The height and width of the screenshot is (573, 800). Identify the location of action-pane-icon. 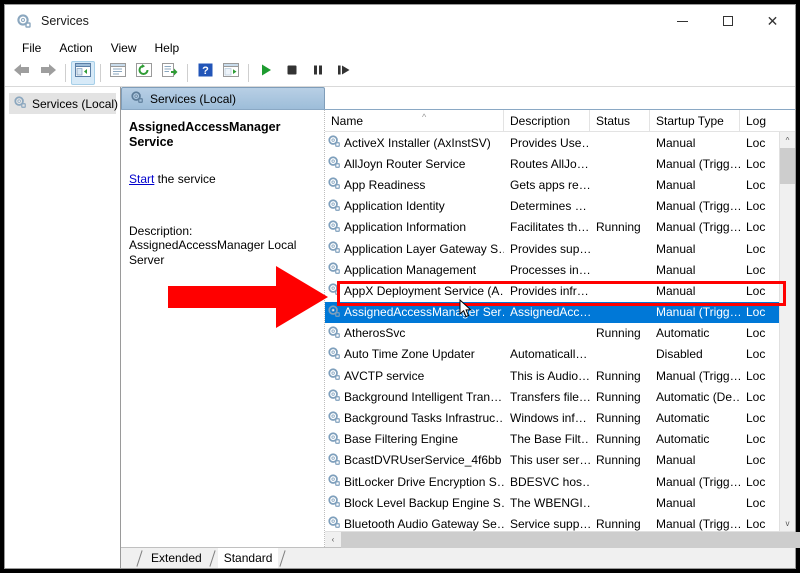
(231, 72).